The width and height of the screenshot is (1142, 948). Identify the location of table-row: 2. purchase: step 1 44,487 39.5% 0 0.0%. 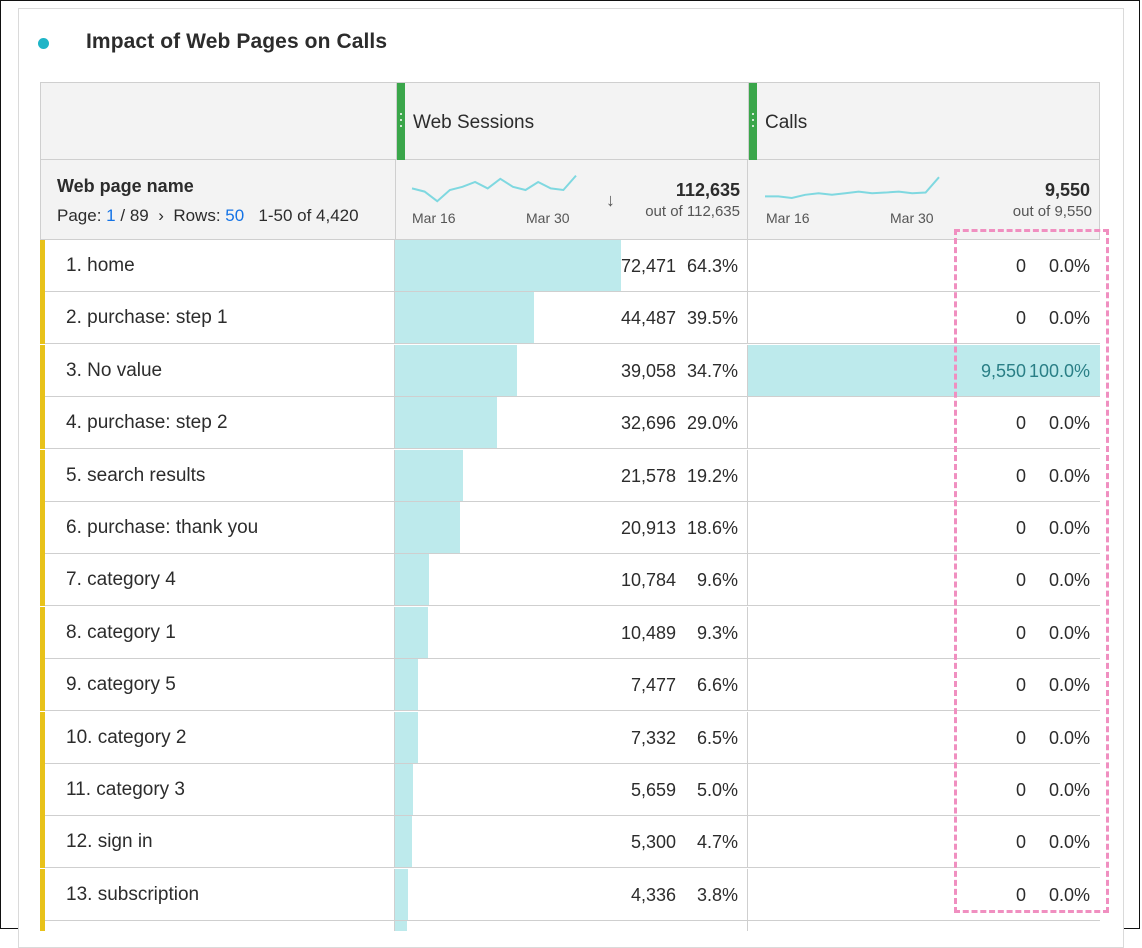
(570, 318).